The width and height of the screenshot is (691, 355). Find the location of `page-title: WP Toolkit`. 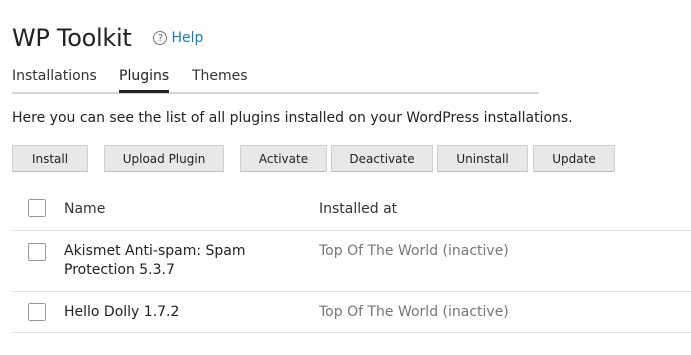

page-title: WP Toolkit is located at coordinates (72, 38).